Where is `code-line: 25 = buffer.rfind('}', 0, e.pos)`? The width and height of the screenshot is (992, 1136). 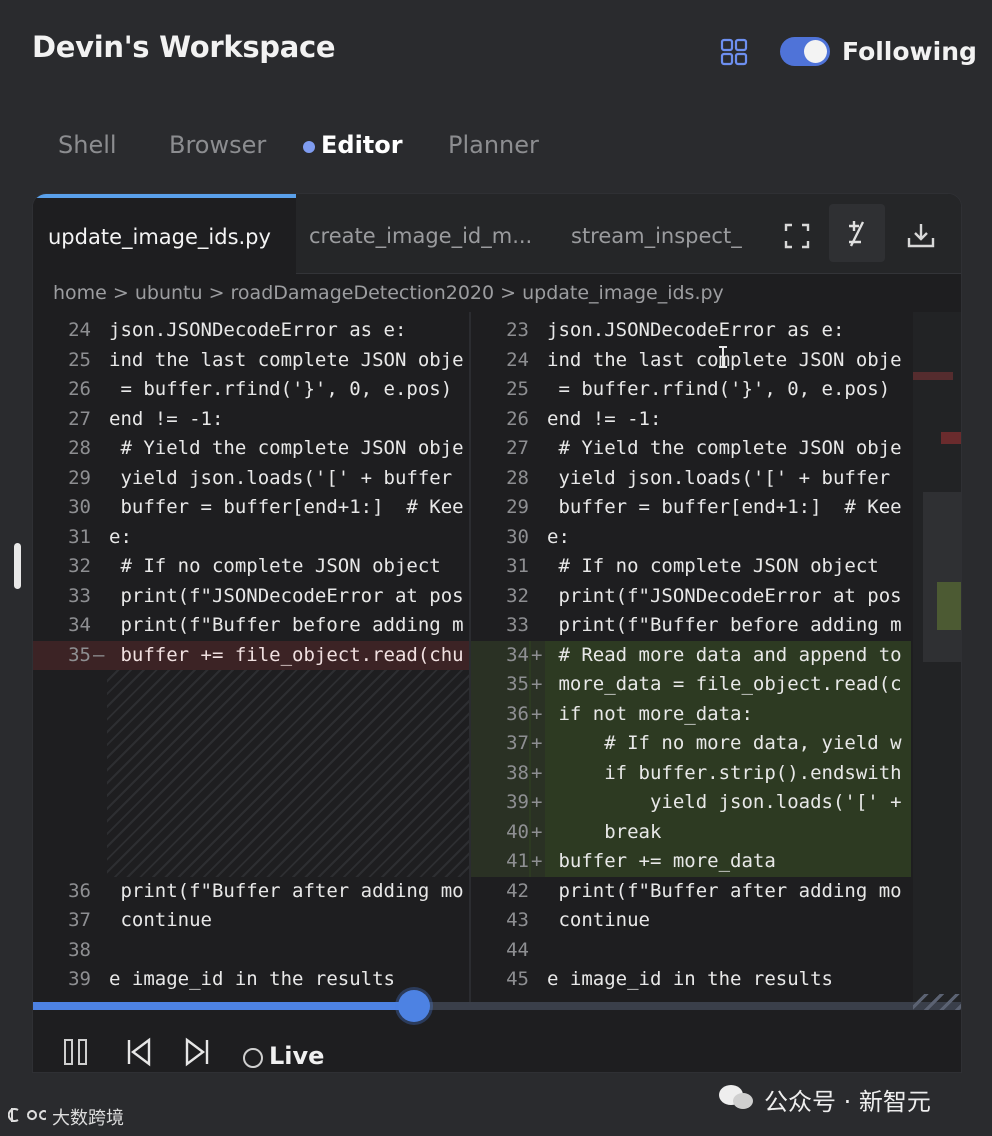
code-line: 25 = buffer.rfind('}', 0, e.pos) is located at coordinates (691, 390).